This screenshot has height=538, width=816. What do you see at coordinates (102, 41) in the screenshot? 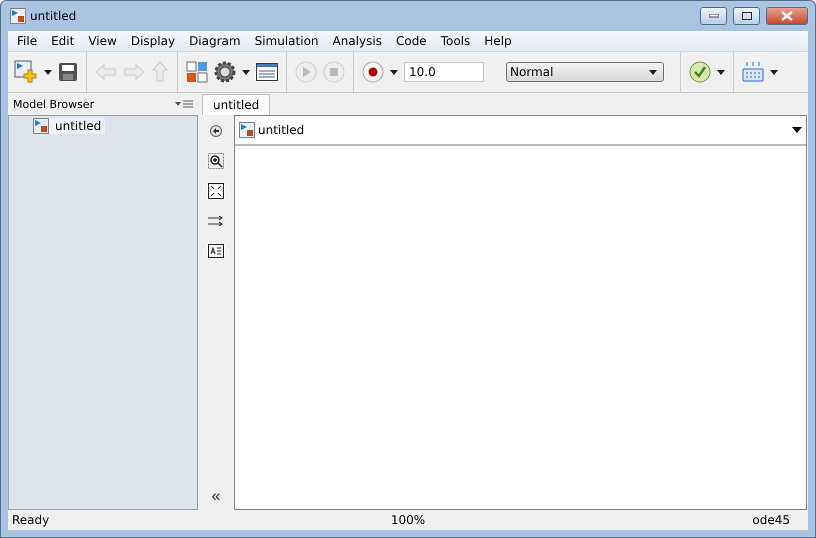
I see `menu-item: View` at bounding box center [102, 41].